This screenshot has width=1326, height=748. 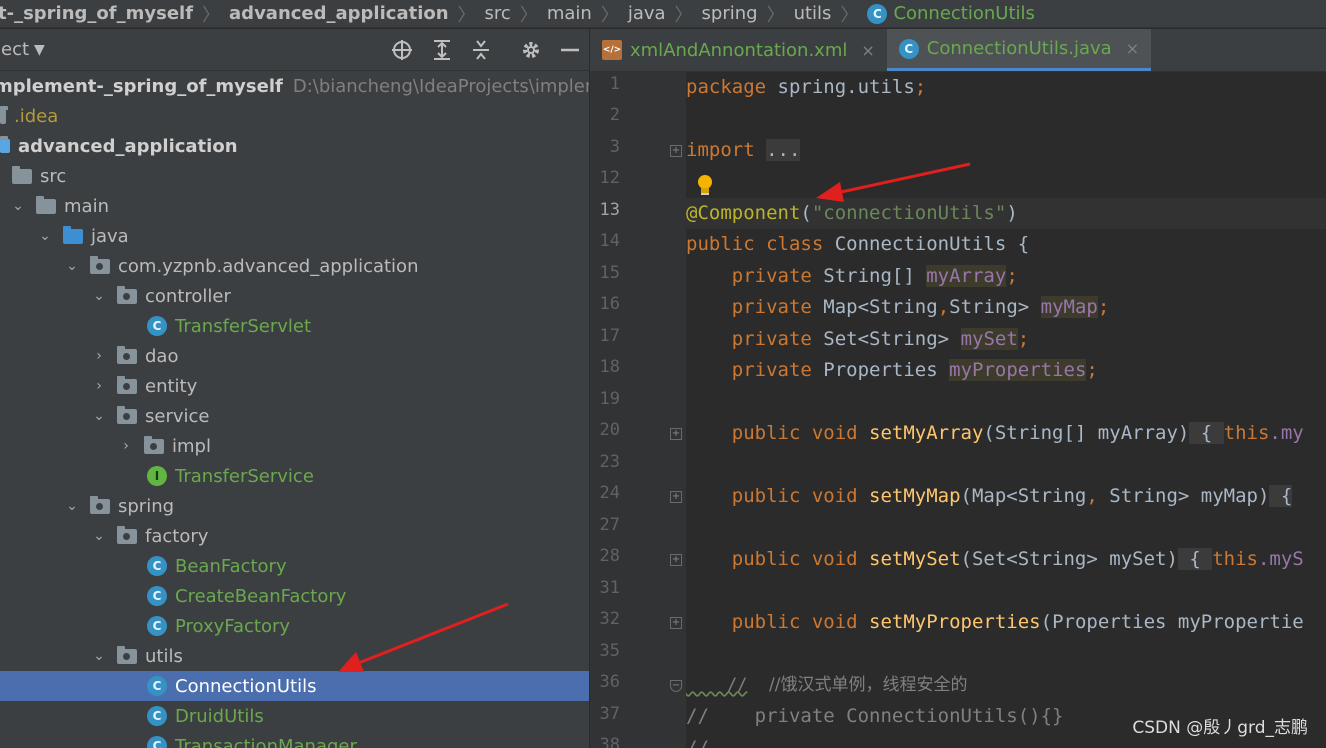 I want to click on chevron-down-icon: ▼, so click(x=39, y=50).